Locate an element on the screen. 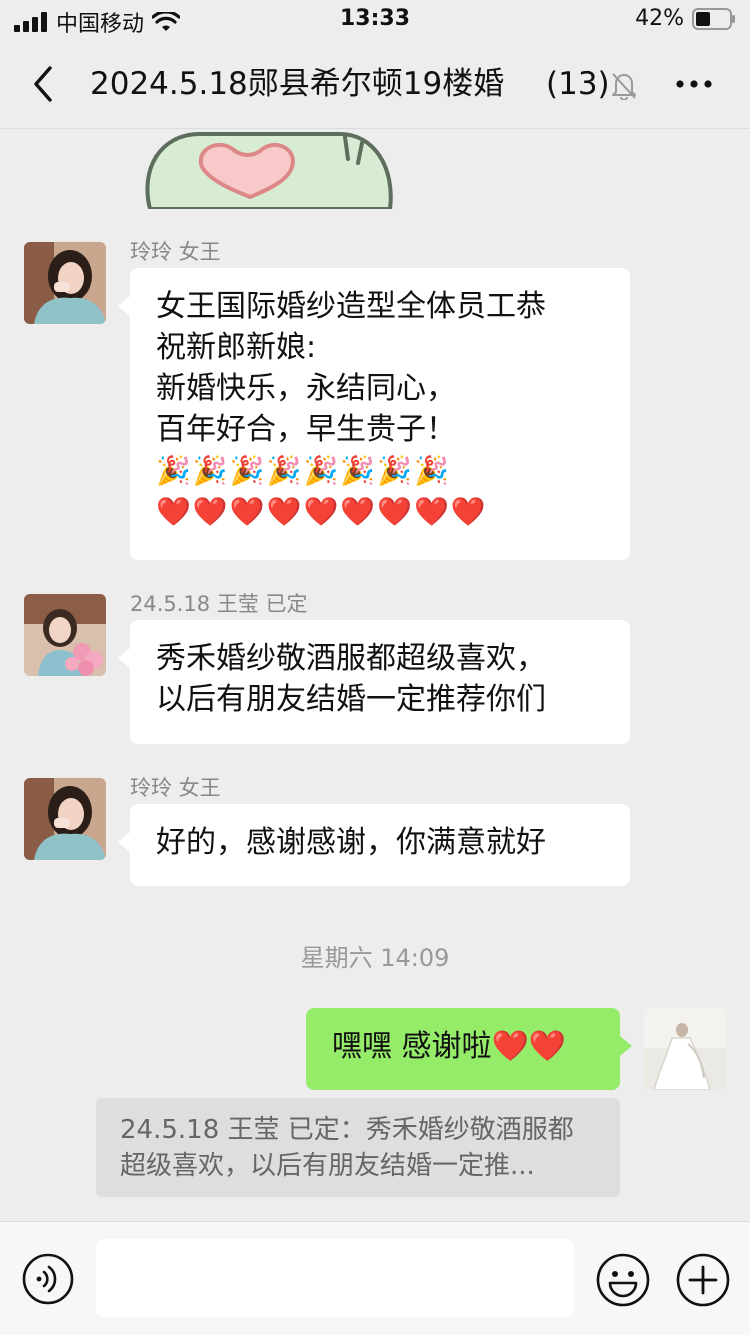 This screenshot has height=1335, width=750. message-bubble: 好的，感谢感谢，你满意就好 is located at coordinates (374, 845).